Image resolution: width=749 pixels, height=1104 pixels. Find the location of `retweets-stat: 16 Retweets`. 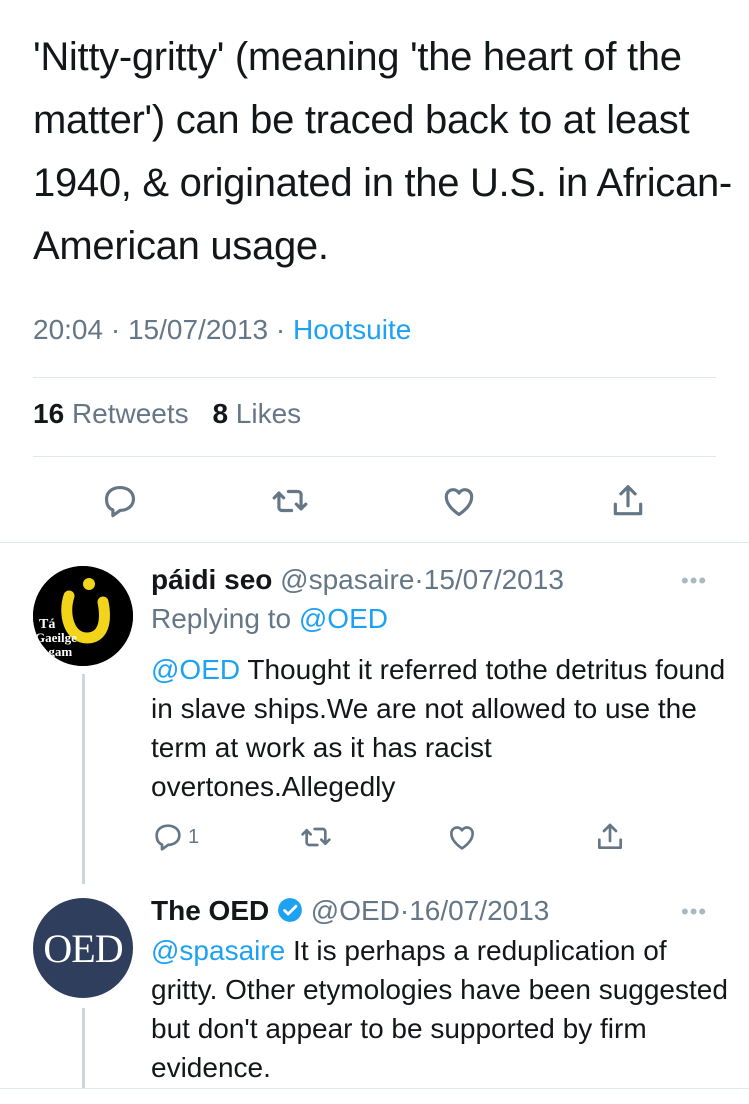

retweets-stat: 16 Retweets is located at coordinates (111, 413).